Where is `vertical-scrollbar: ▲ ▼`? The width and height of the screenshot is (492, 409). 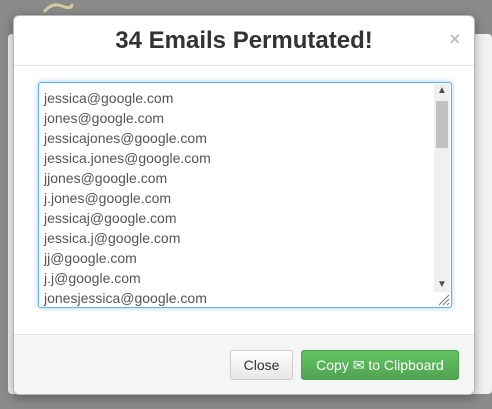 vertical-scrollbar: ▲ ▼ is located at coordinates (442, 188).